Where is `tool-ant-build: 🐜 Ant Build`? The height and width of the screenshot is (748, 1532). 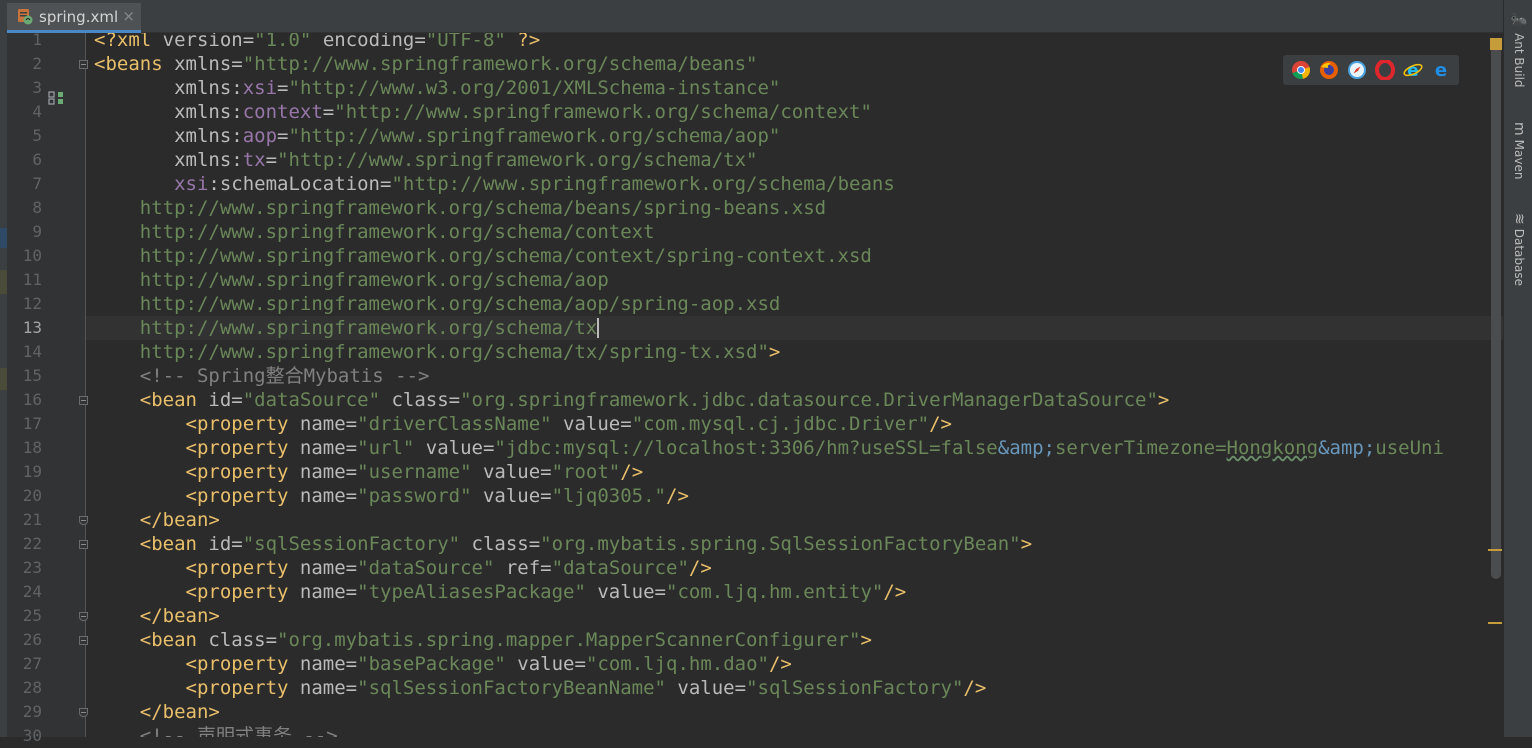
tool-ant-build: 🐜 Ant Build is located at coordinates (1519, 50).